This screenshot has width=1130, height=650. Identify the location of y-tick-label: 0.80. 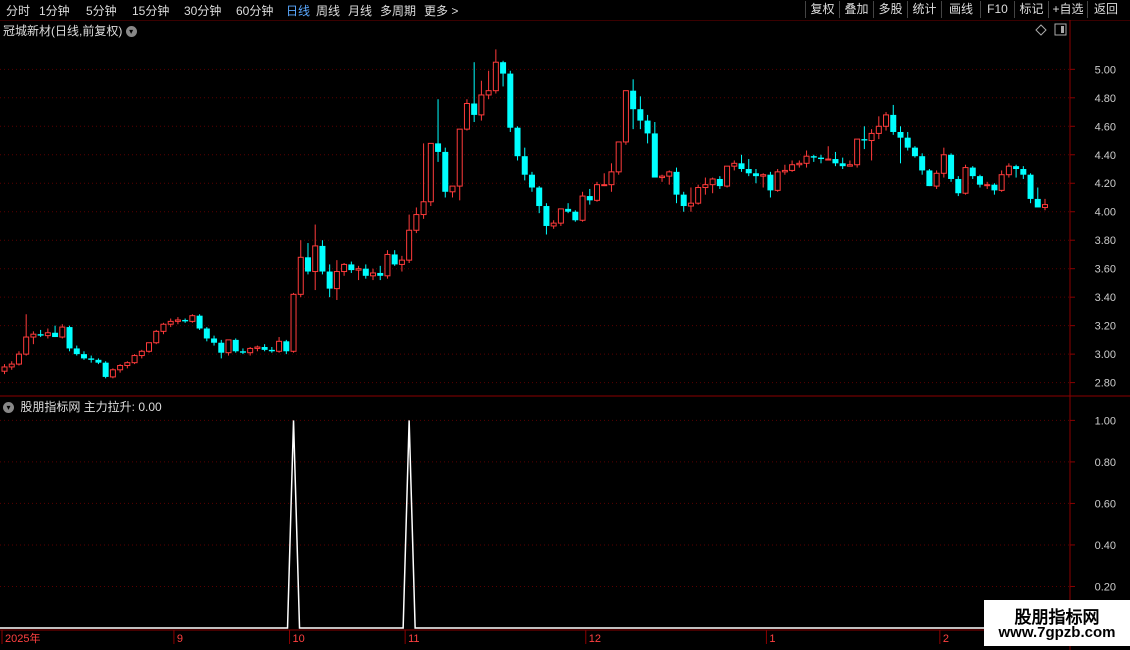
(1105, 463).